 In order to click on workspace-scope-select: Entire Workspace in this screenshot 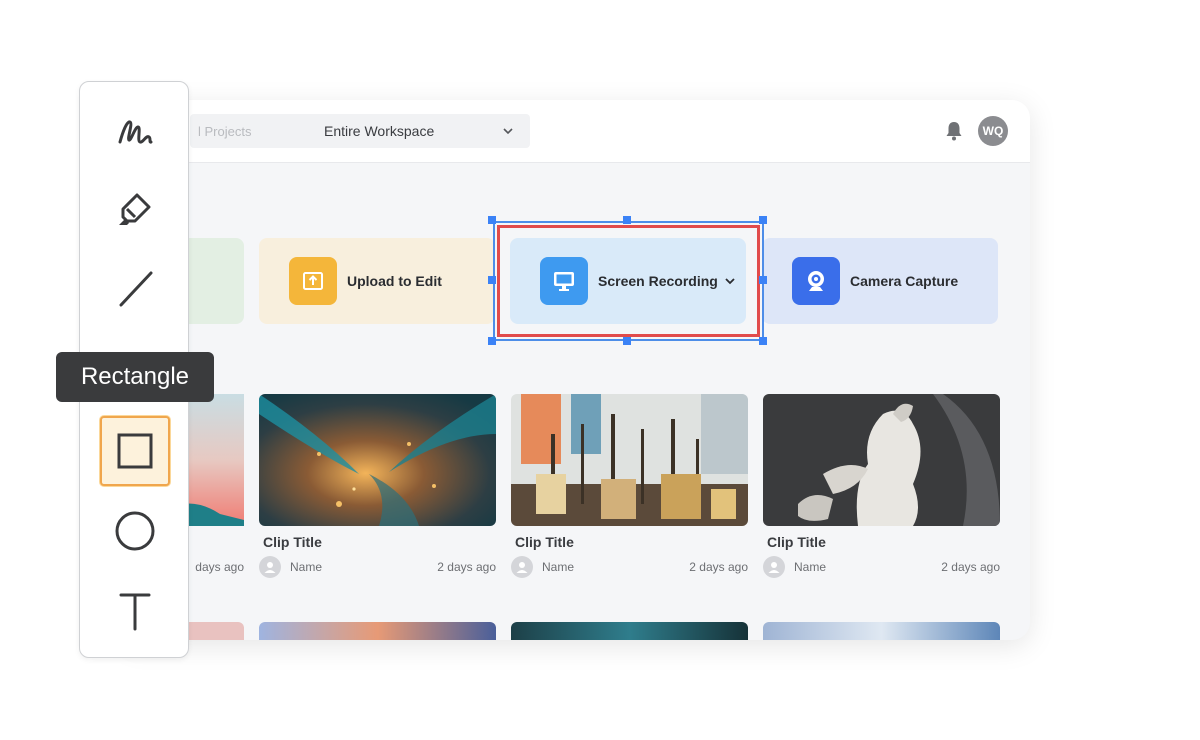, I will do `click(420, 131)`.